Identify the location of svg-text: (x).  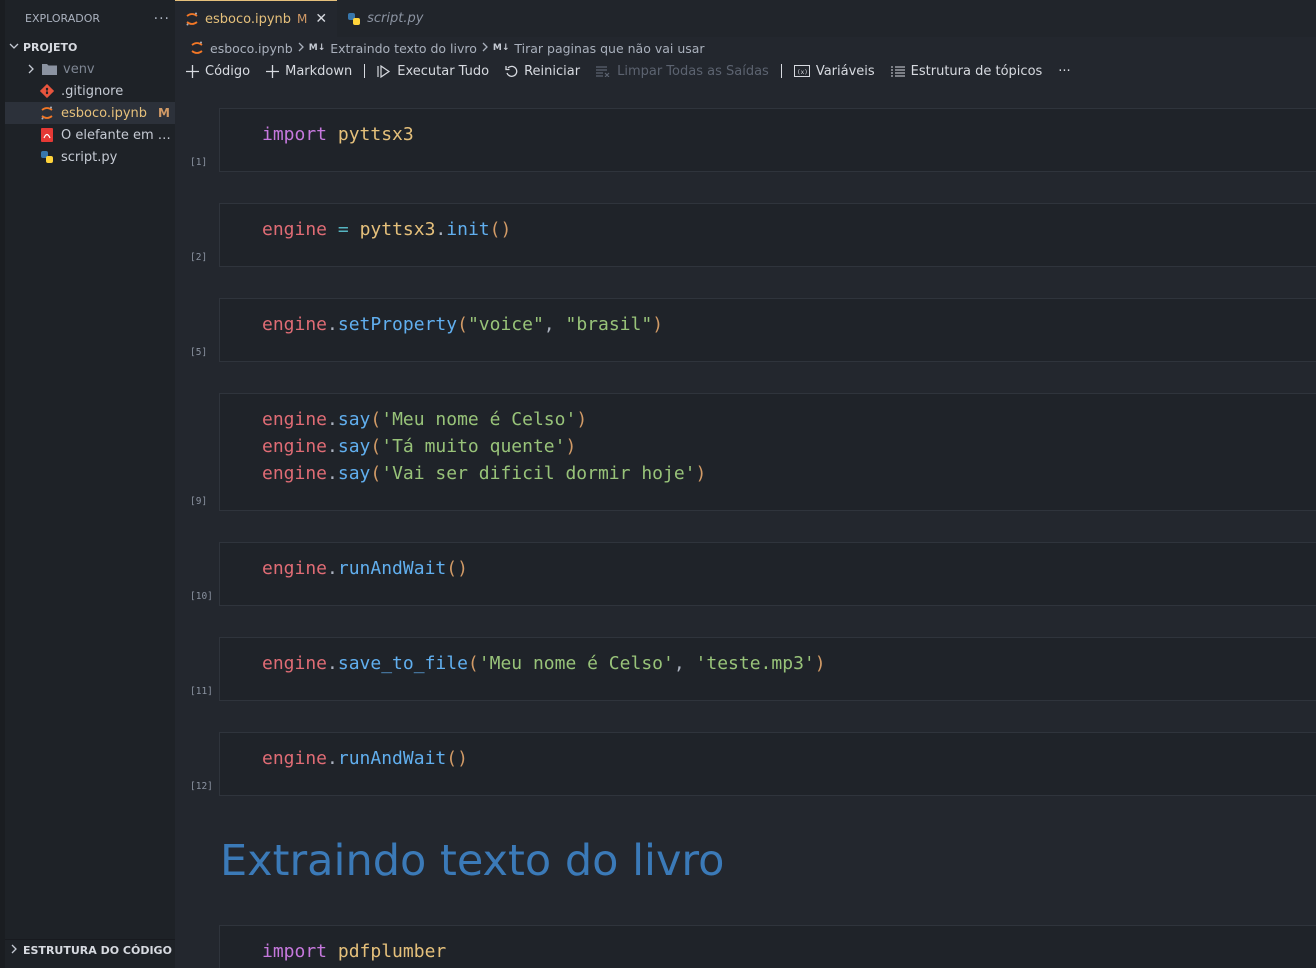
(802, 72).